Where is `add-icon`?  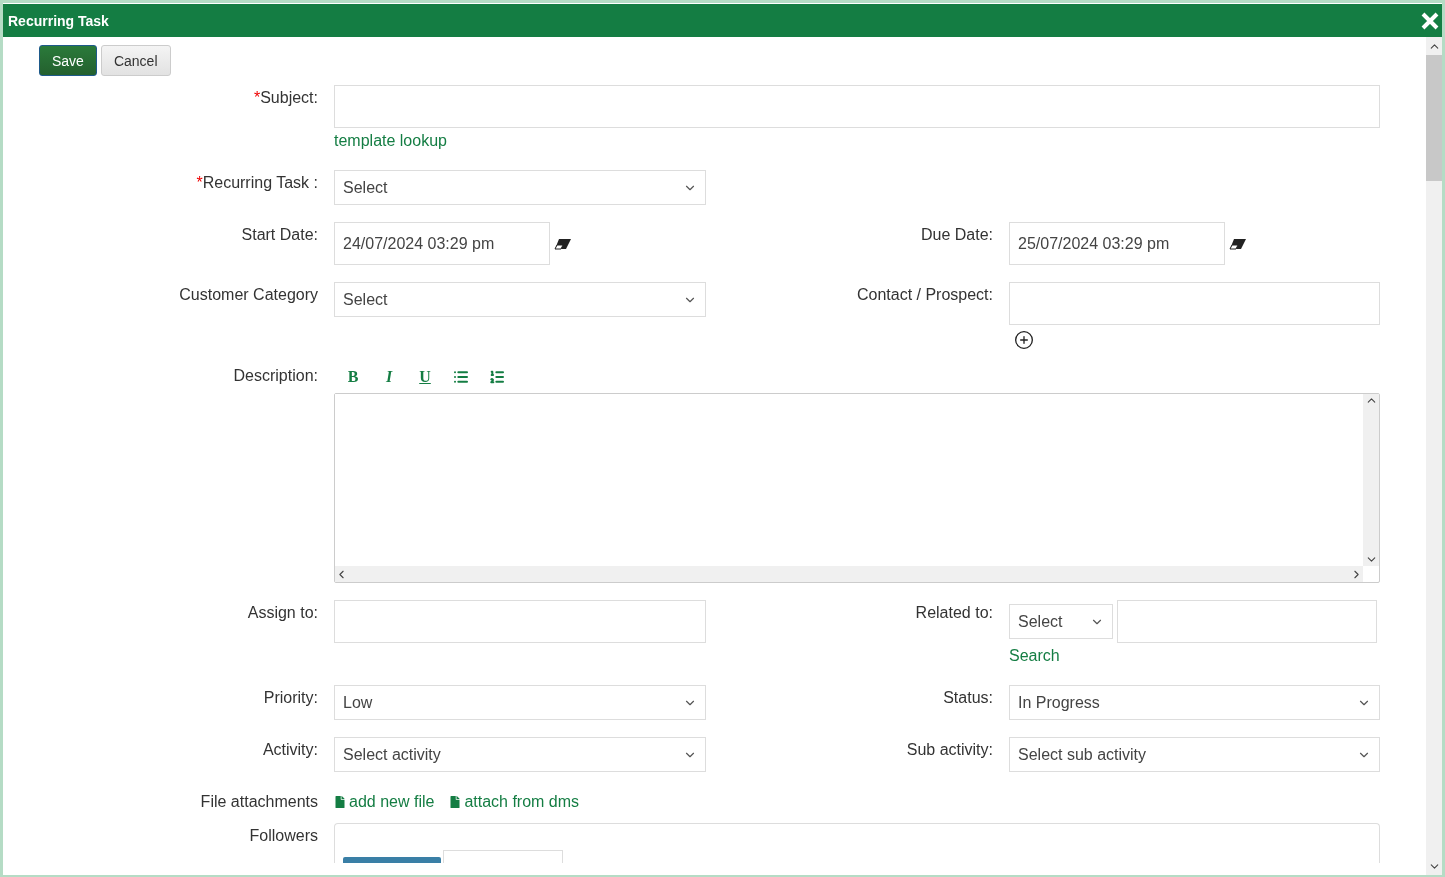 add-icon is located at coordinates (1024, 340).